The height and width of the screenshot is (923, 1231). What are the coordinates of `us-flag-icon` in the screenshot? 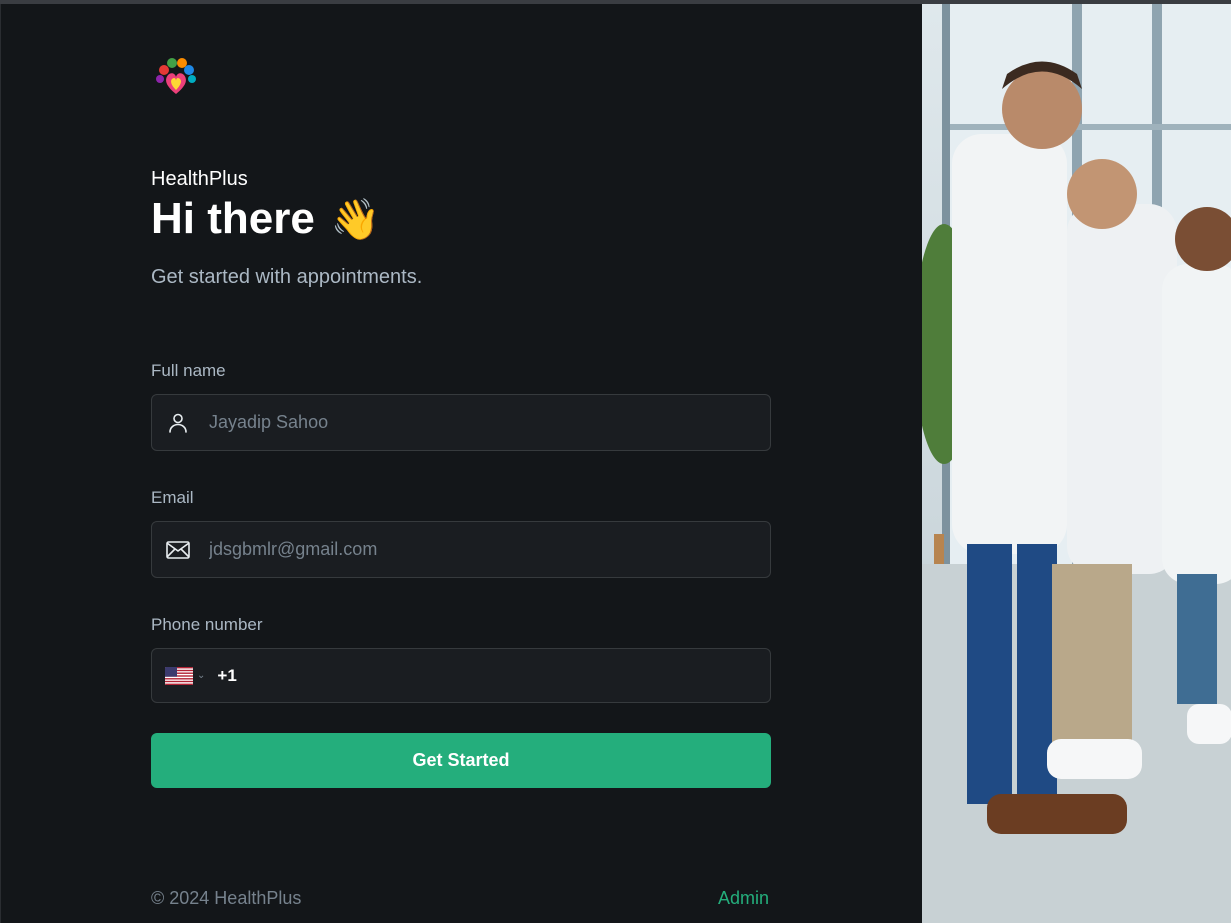 It's located at (179, 675).